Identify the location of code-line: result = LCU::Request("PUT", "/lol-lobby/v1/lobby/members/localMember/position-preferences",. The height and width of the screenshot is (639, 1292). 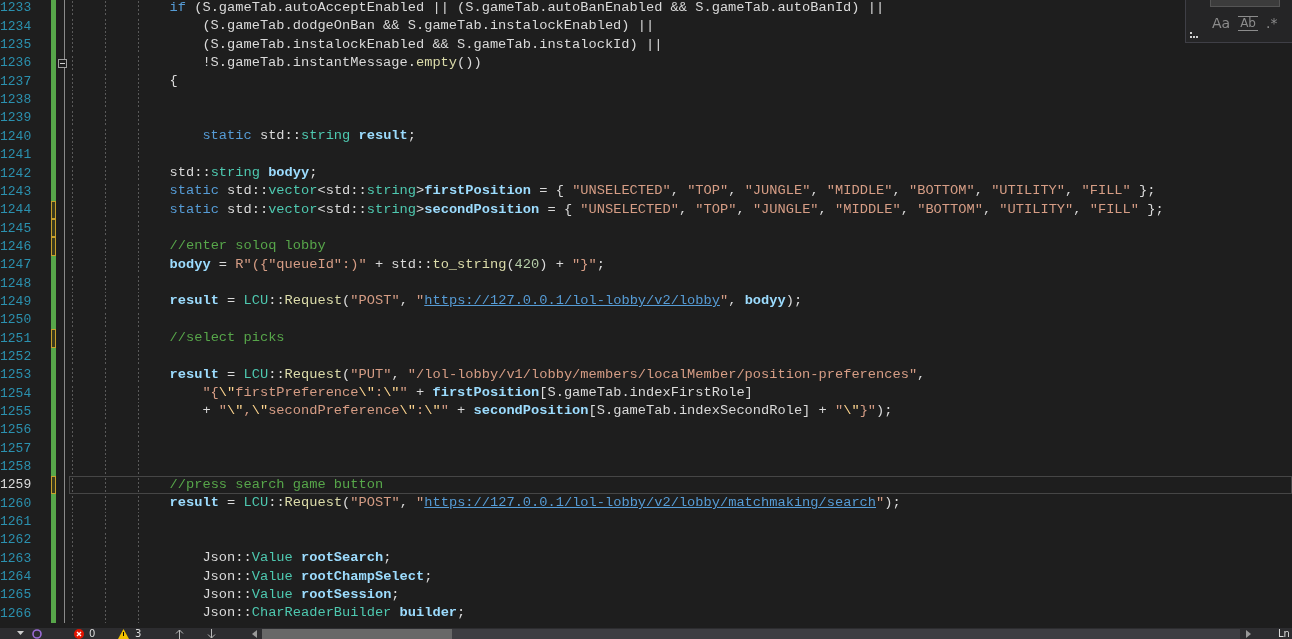
(547, 374).